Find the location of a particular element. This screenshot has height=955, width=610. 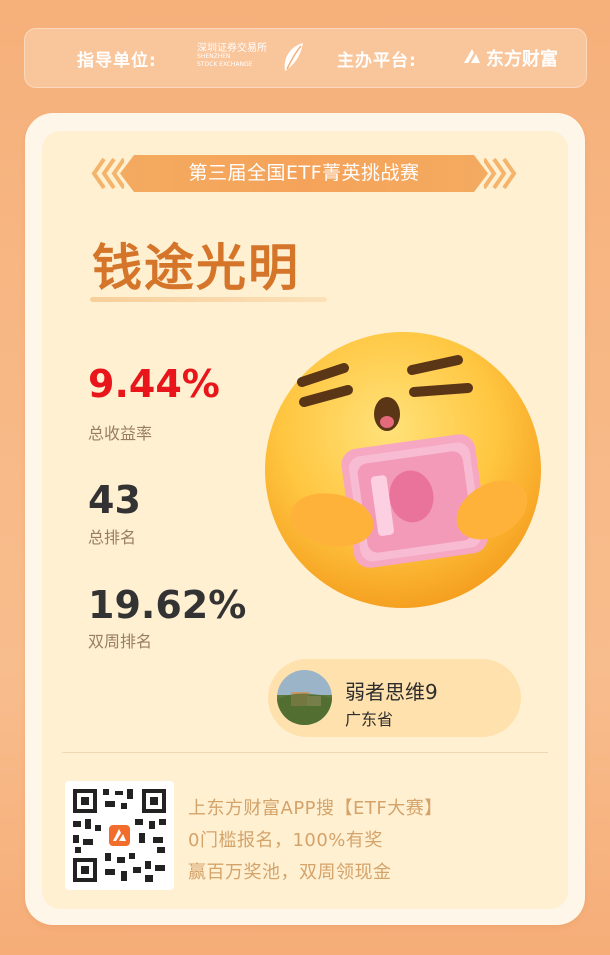

total-return-label: 总收益率 is located at coordinates (120, 433).